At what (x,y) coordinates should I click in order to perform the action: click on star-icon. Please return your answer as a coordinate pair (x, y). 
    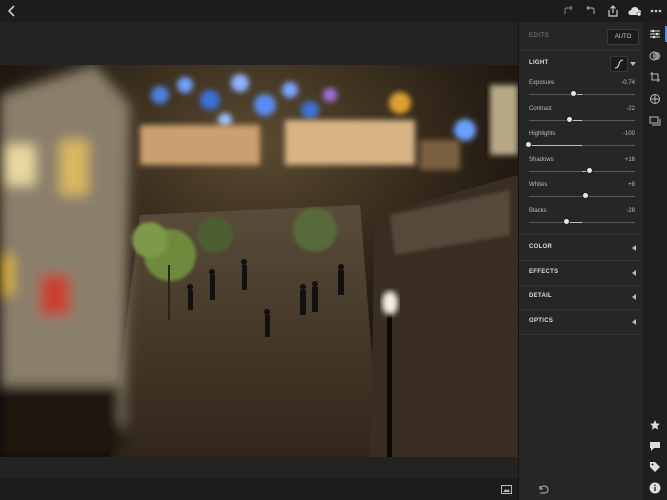
    Looking at the image, I should click on (655, 425).